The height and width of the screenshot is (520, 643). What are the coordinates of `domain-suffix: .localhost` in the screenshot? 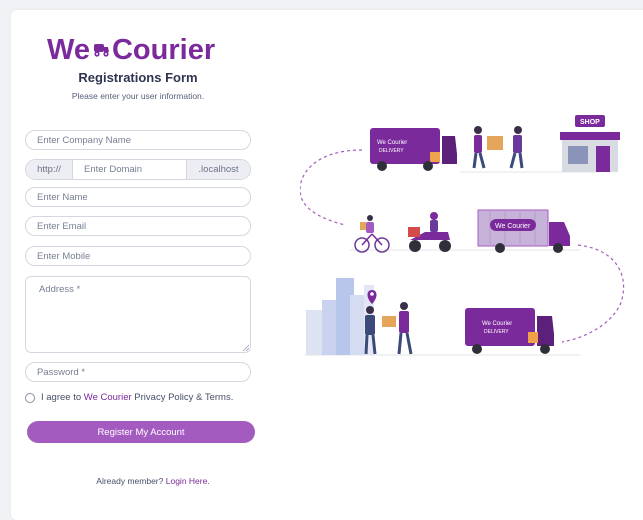 It's located at (218, 169).